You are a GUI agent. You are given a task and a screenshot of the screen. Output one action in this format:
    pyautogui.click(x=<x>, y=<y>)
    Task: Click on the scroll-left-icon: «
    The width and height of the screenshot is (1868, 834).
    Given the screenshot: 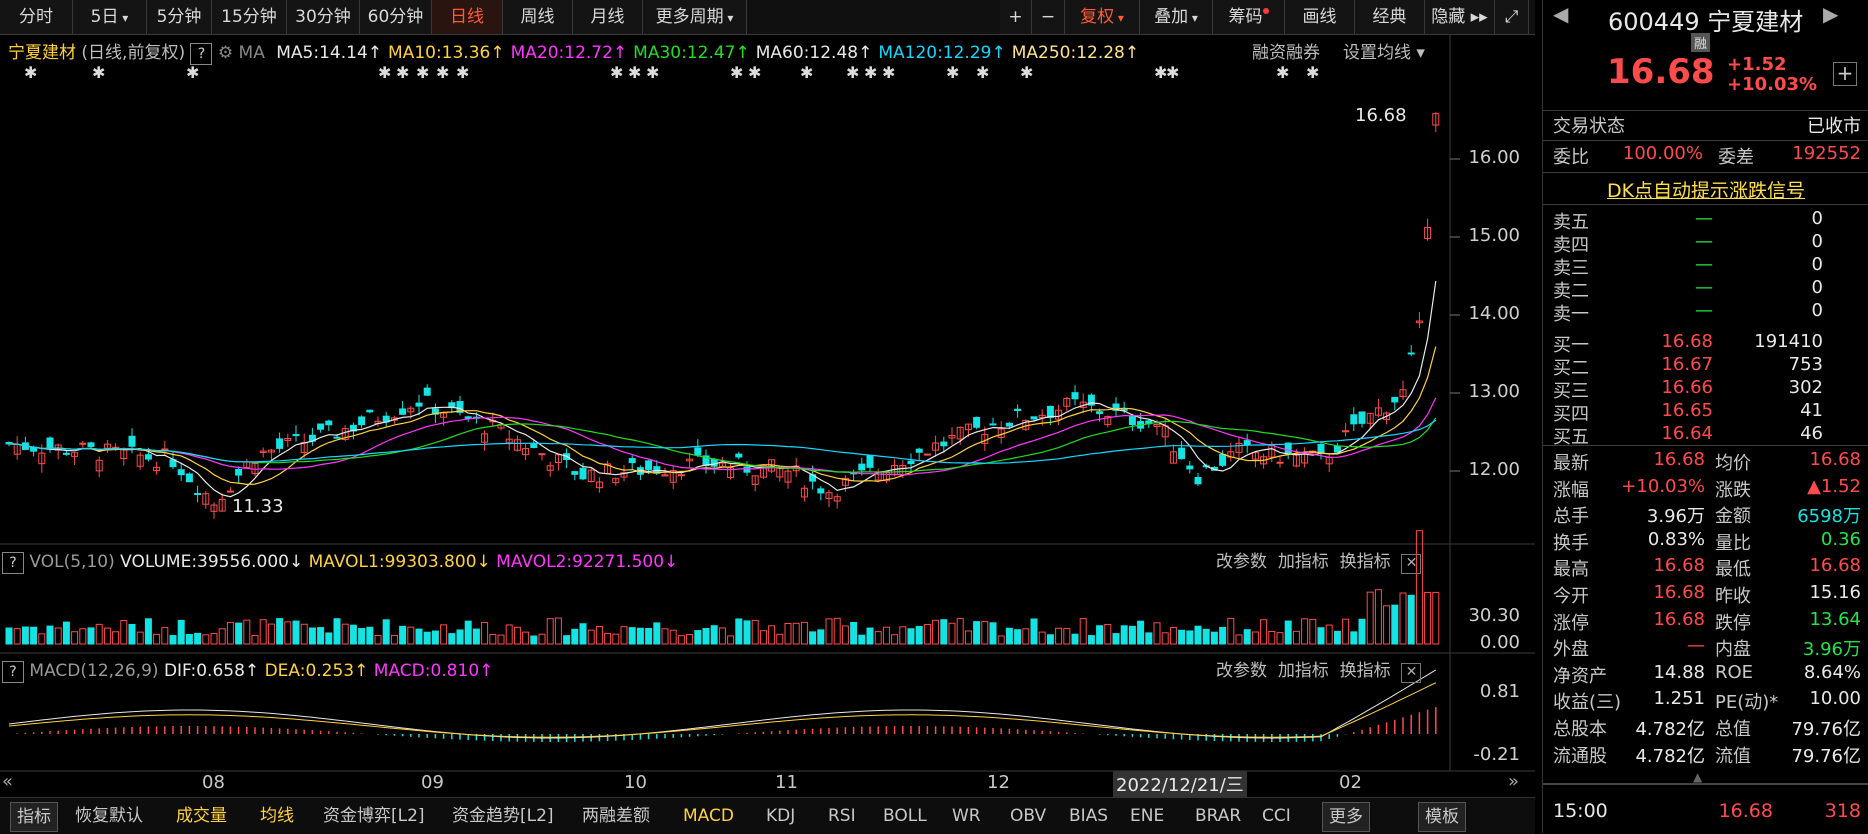 What is the action you would take?
    pyautogui.click(x=7, y=781)
    